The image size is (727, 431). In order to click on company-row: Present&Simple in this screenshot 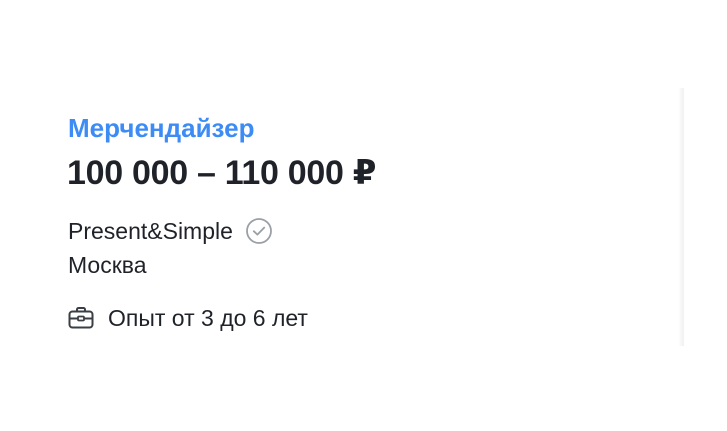, I will do `click(170, 231)`.